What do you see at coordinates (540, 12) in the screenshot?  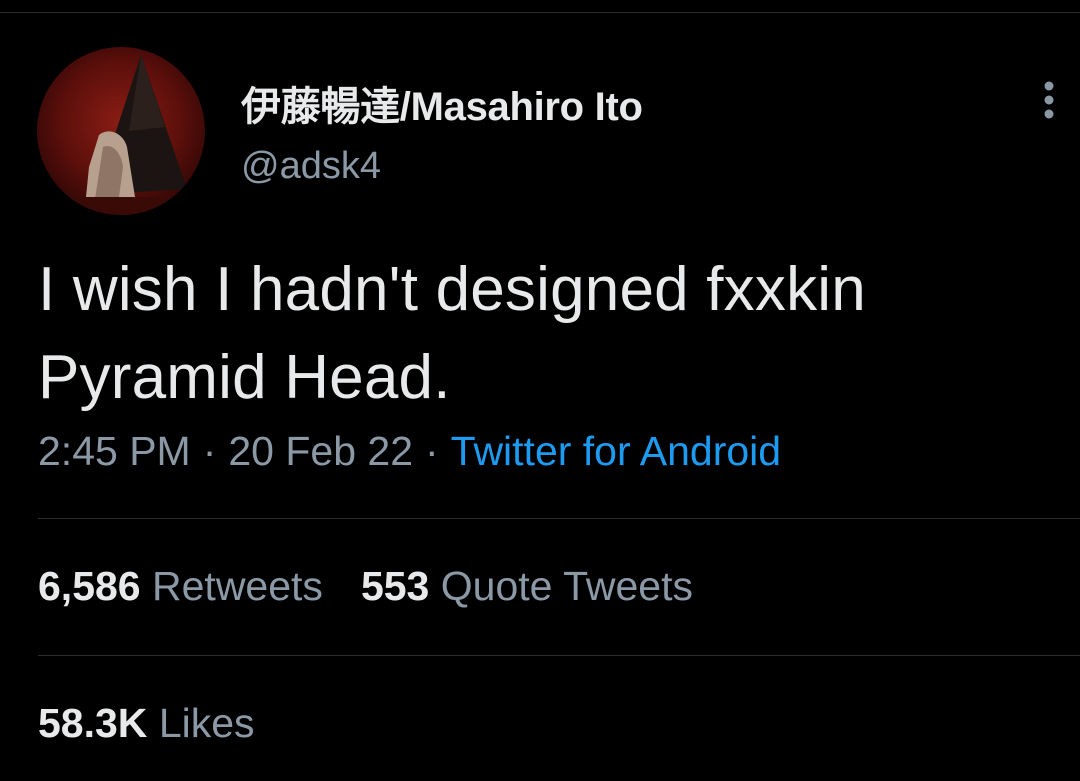 I see `top-divider` at bounding box center [540, 12].